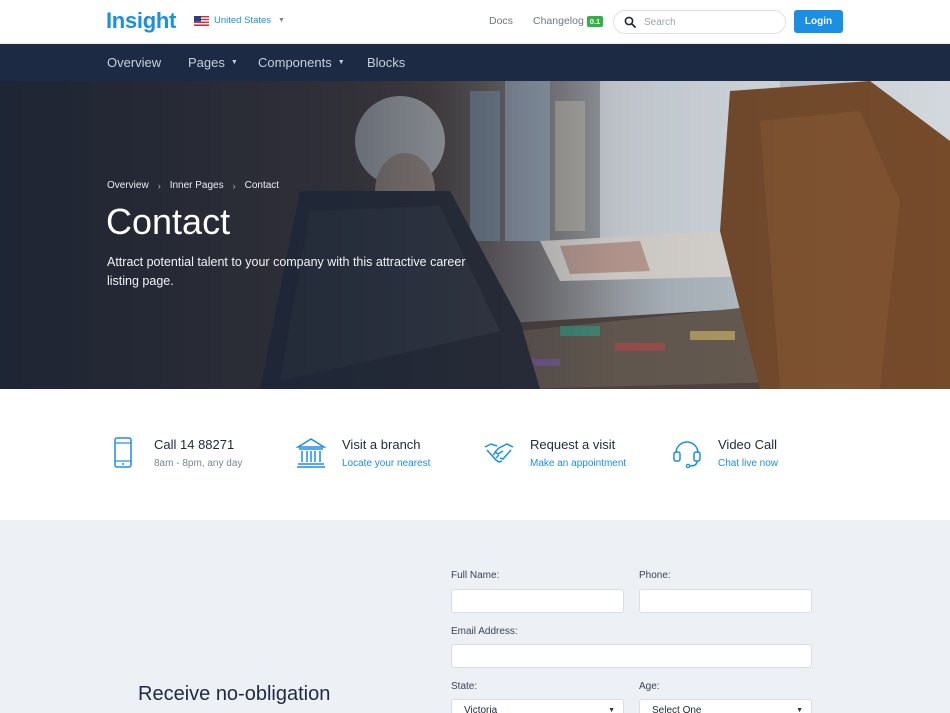 The image size is (950, 713). I want to click on form-heading: Receive no-obligation, so click(234, 694).